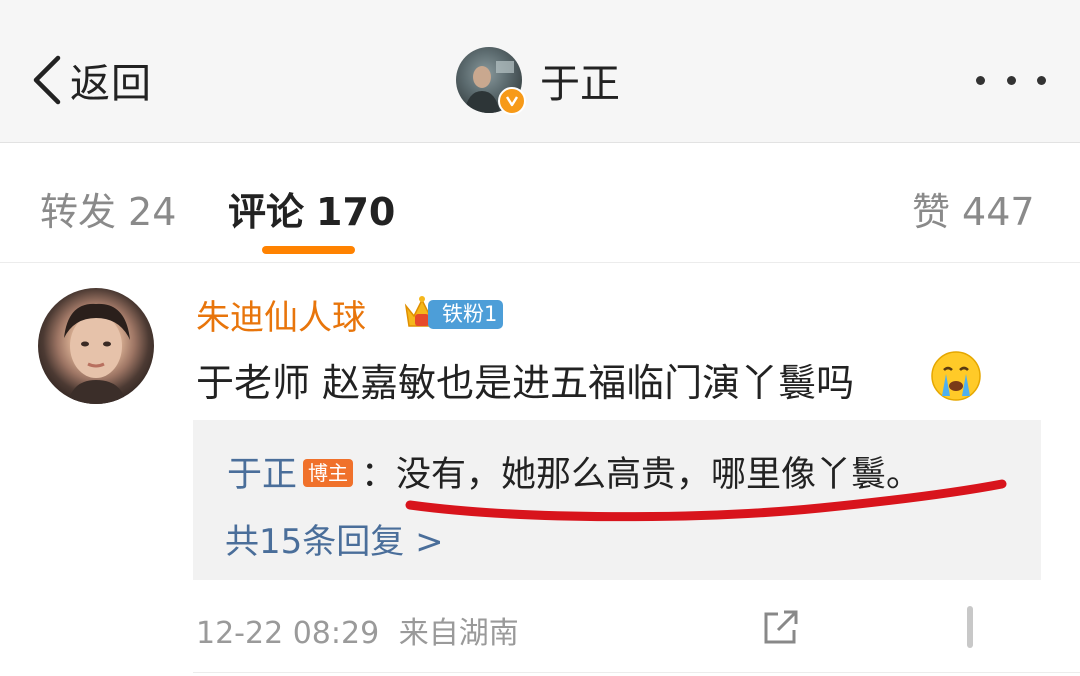 This screenshot has width=1080, height=676. I want to click on reply-line: 于正 博主 ：没有，她那么高贵，哪里像丫鬟。, so click(574, 471).